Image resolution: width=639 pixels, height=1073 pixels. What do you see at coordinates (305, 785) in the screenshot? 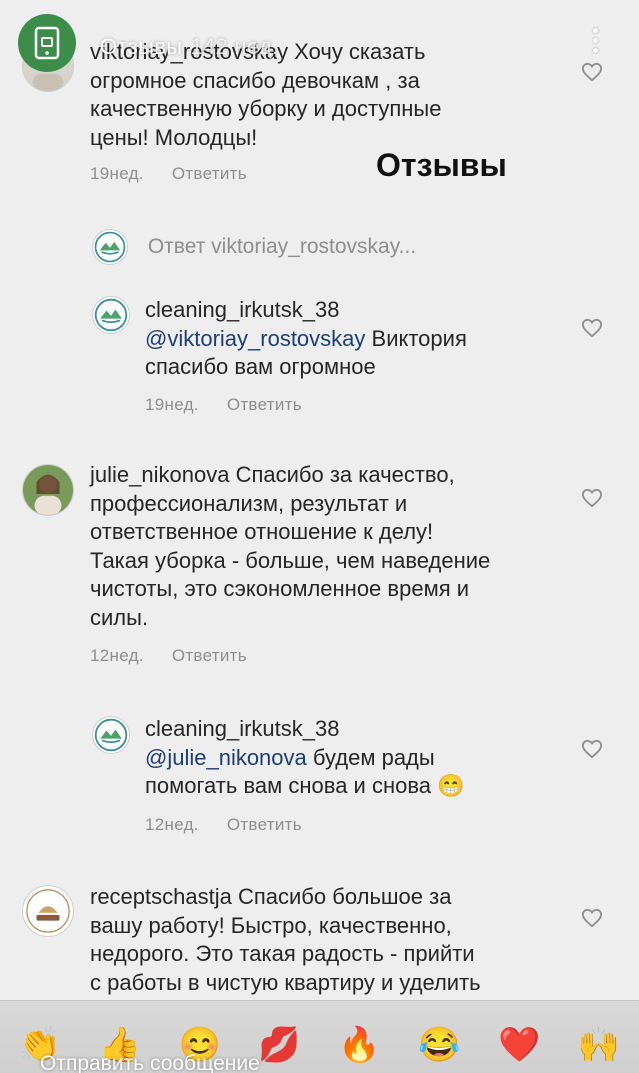
I see `comment-line: помогать вам снова и снова 😁` at bounding box center [305, 785].